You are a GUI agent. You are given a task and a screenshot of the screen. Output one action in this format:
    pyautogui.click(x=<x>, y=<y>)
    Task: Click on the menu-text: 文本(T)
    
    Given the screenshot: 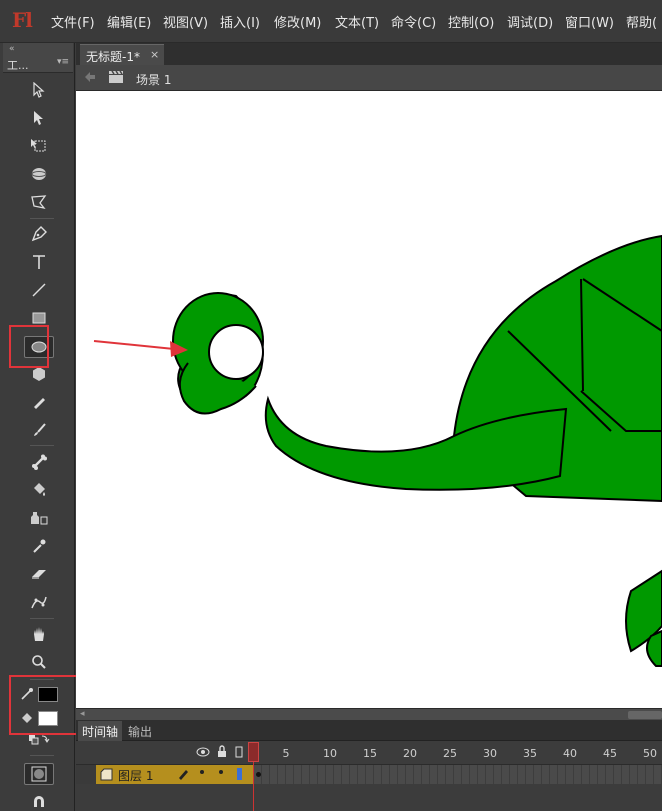 What is the action you would take?
    pyautogui.click(x=357, y=21)
    